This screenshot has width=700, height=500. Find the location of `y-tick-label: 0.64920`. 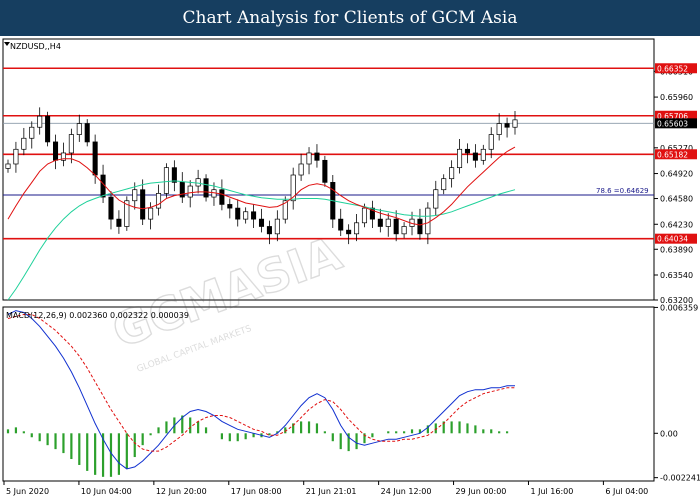

y-tick-label: 0.64920 is located at coordinates (676, 174).